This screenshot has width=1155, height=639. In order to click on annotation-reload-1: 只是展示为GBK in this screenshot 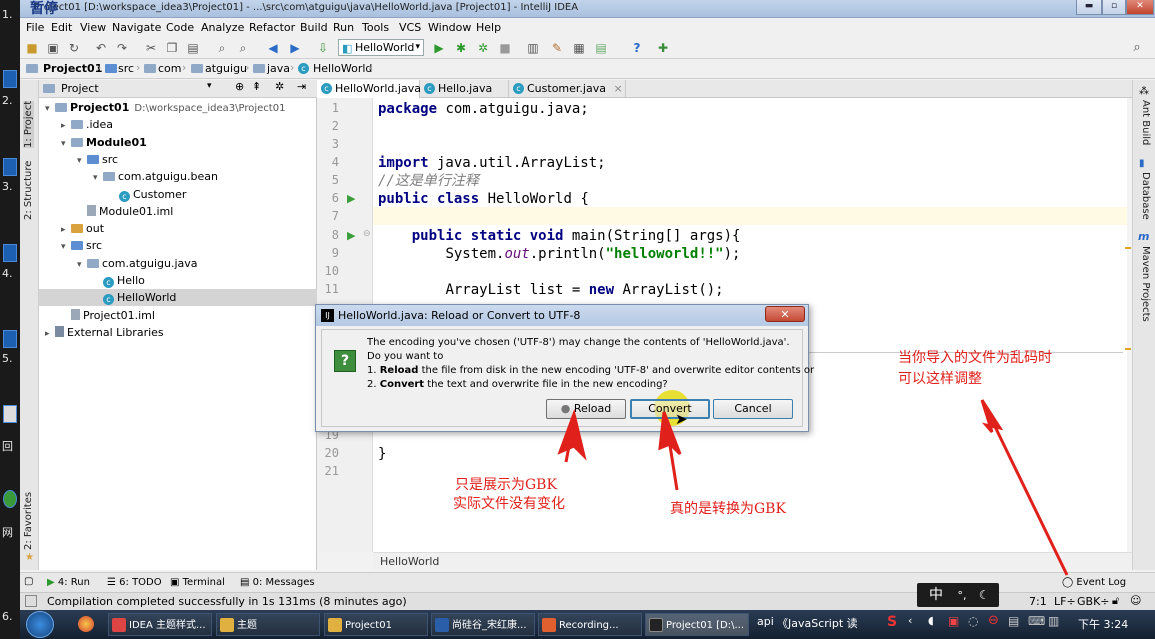, I will do `click(506, 485)`.